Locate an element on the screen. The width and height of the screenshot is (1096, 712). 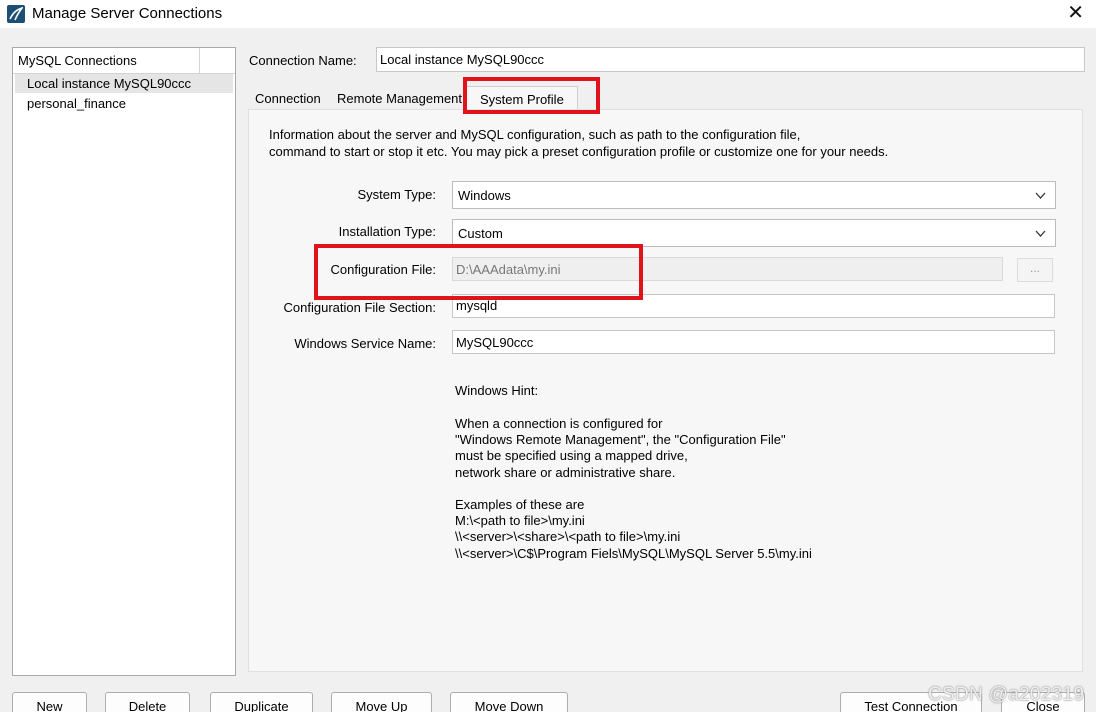
installation-type-label: Installation Type: is located at coordinates (387, 231).